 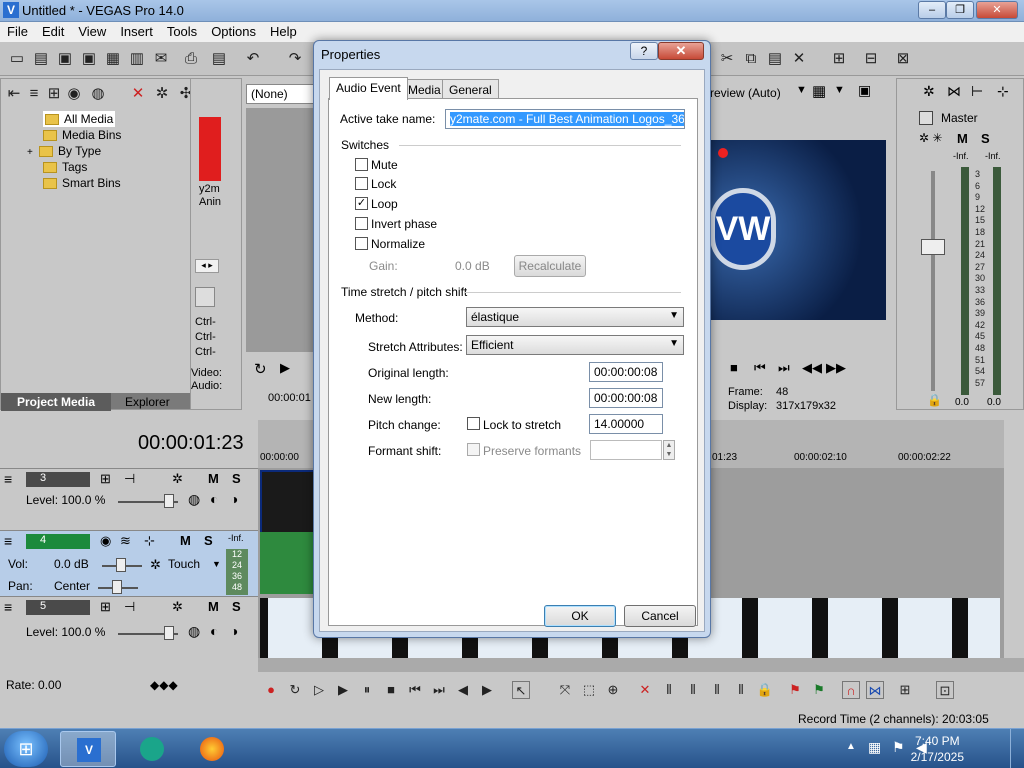 What do you see at coordinates (864, 90) in the screenshot?
I see `copy-snapshot-icon: ▣` at bounding box center [864, 90].